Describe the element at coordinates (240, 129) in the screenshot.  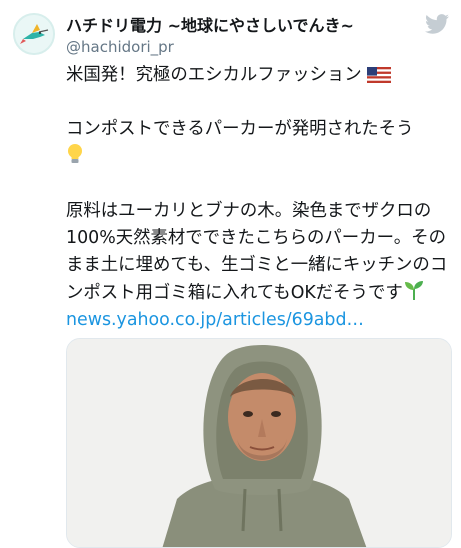
I see `invention-text: コンポストできるパーカーが発明されたそう` at that location.